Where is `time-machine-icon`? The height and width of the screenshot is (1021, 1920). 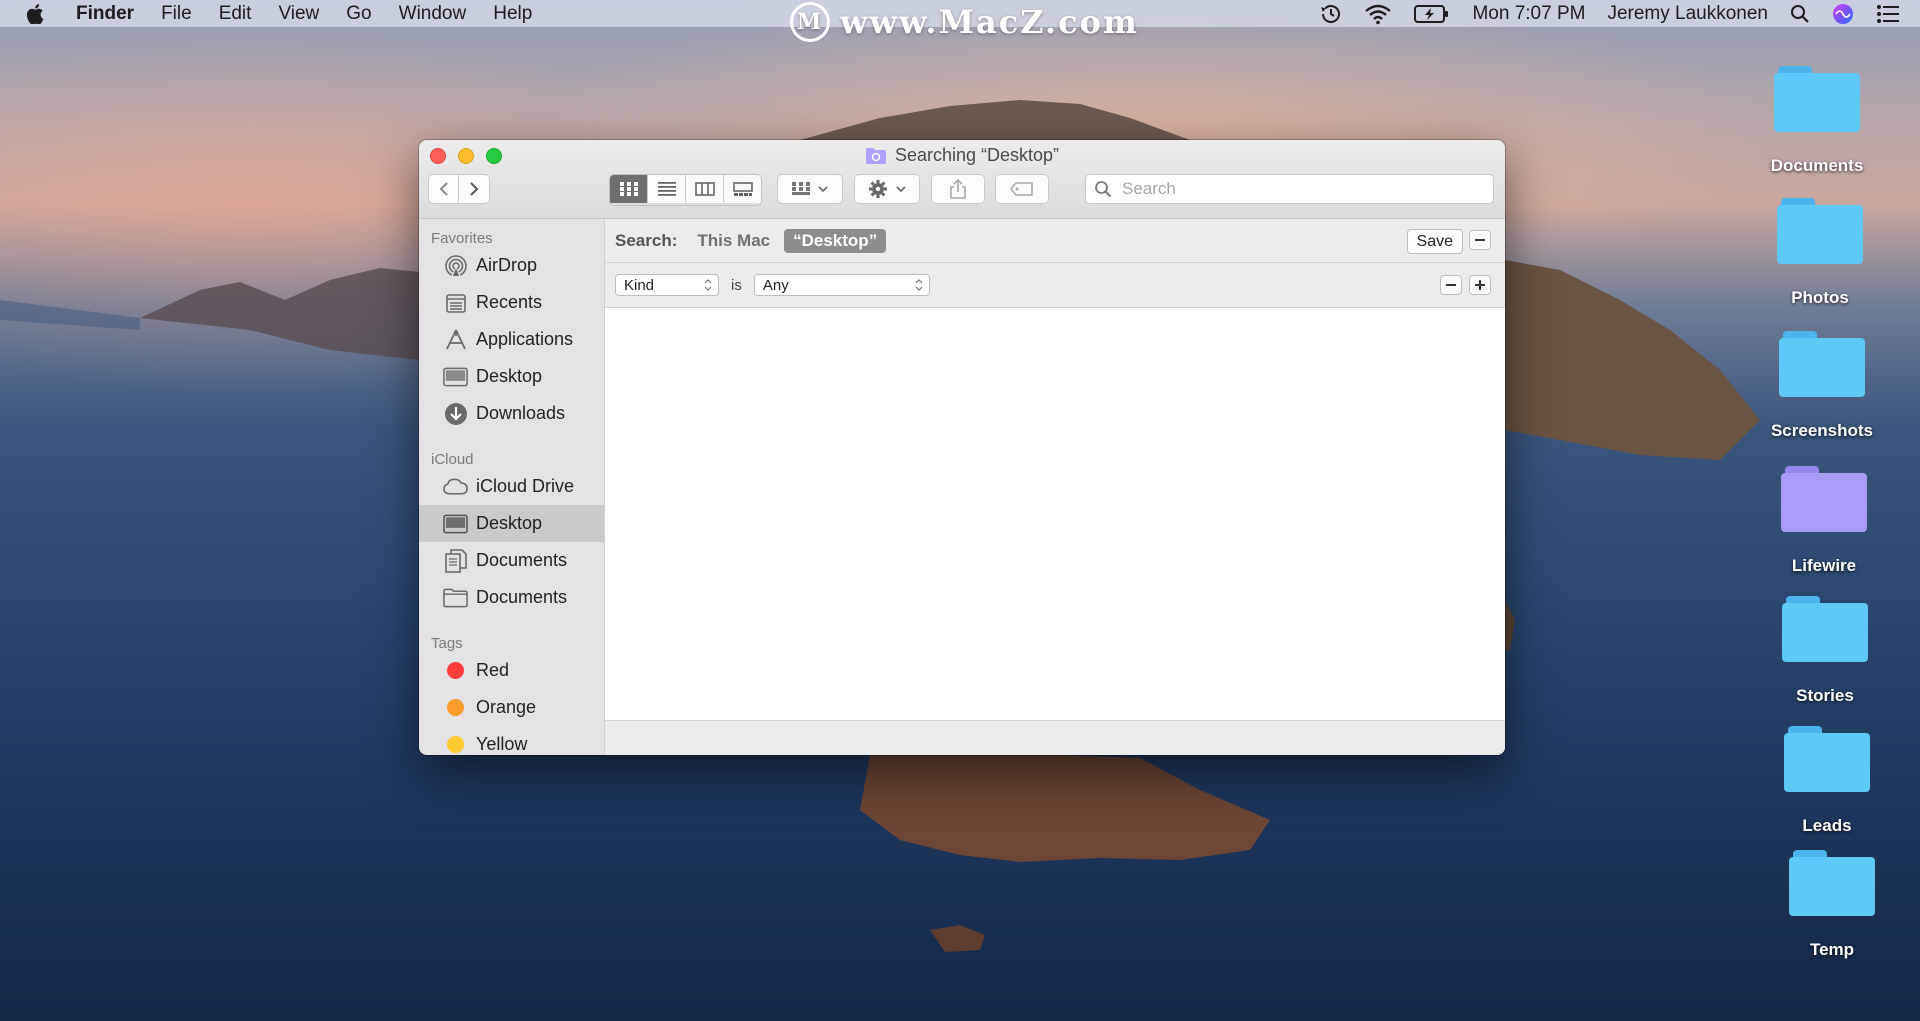 time-machine-icon is located at coordinates (1330, 14).